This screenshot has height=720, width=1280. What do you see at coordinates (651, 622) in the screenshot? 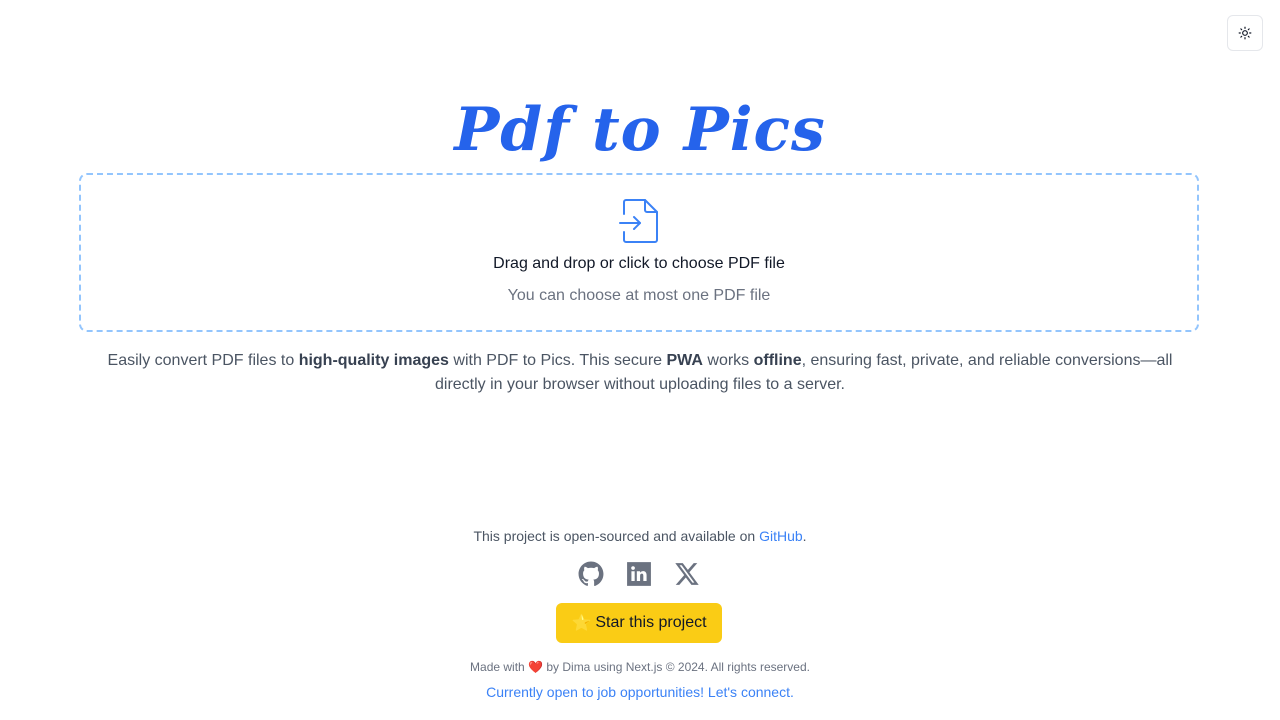
I see `star-button-label: Star this project` at bounding box center [651, 622].